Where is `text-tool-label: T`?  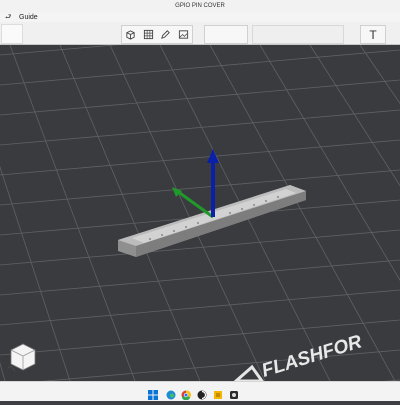
text-tool-label: T is located at coordinates (373, 34).